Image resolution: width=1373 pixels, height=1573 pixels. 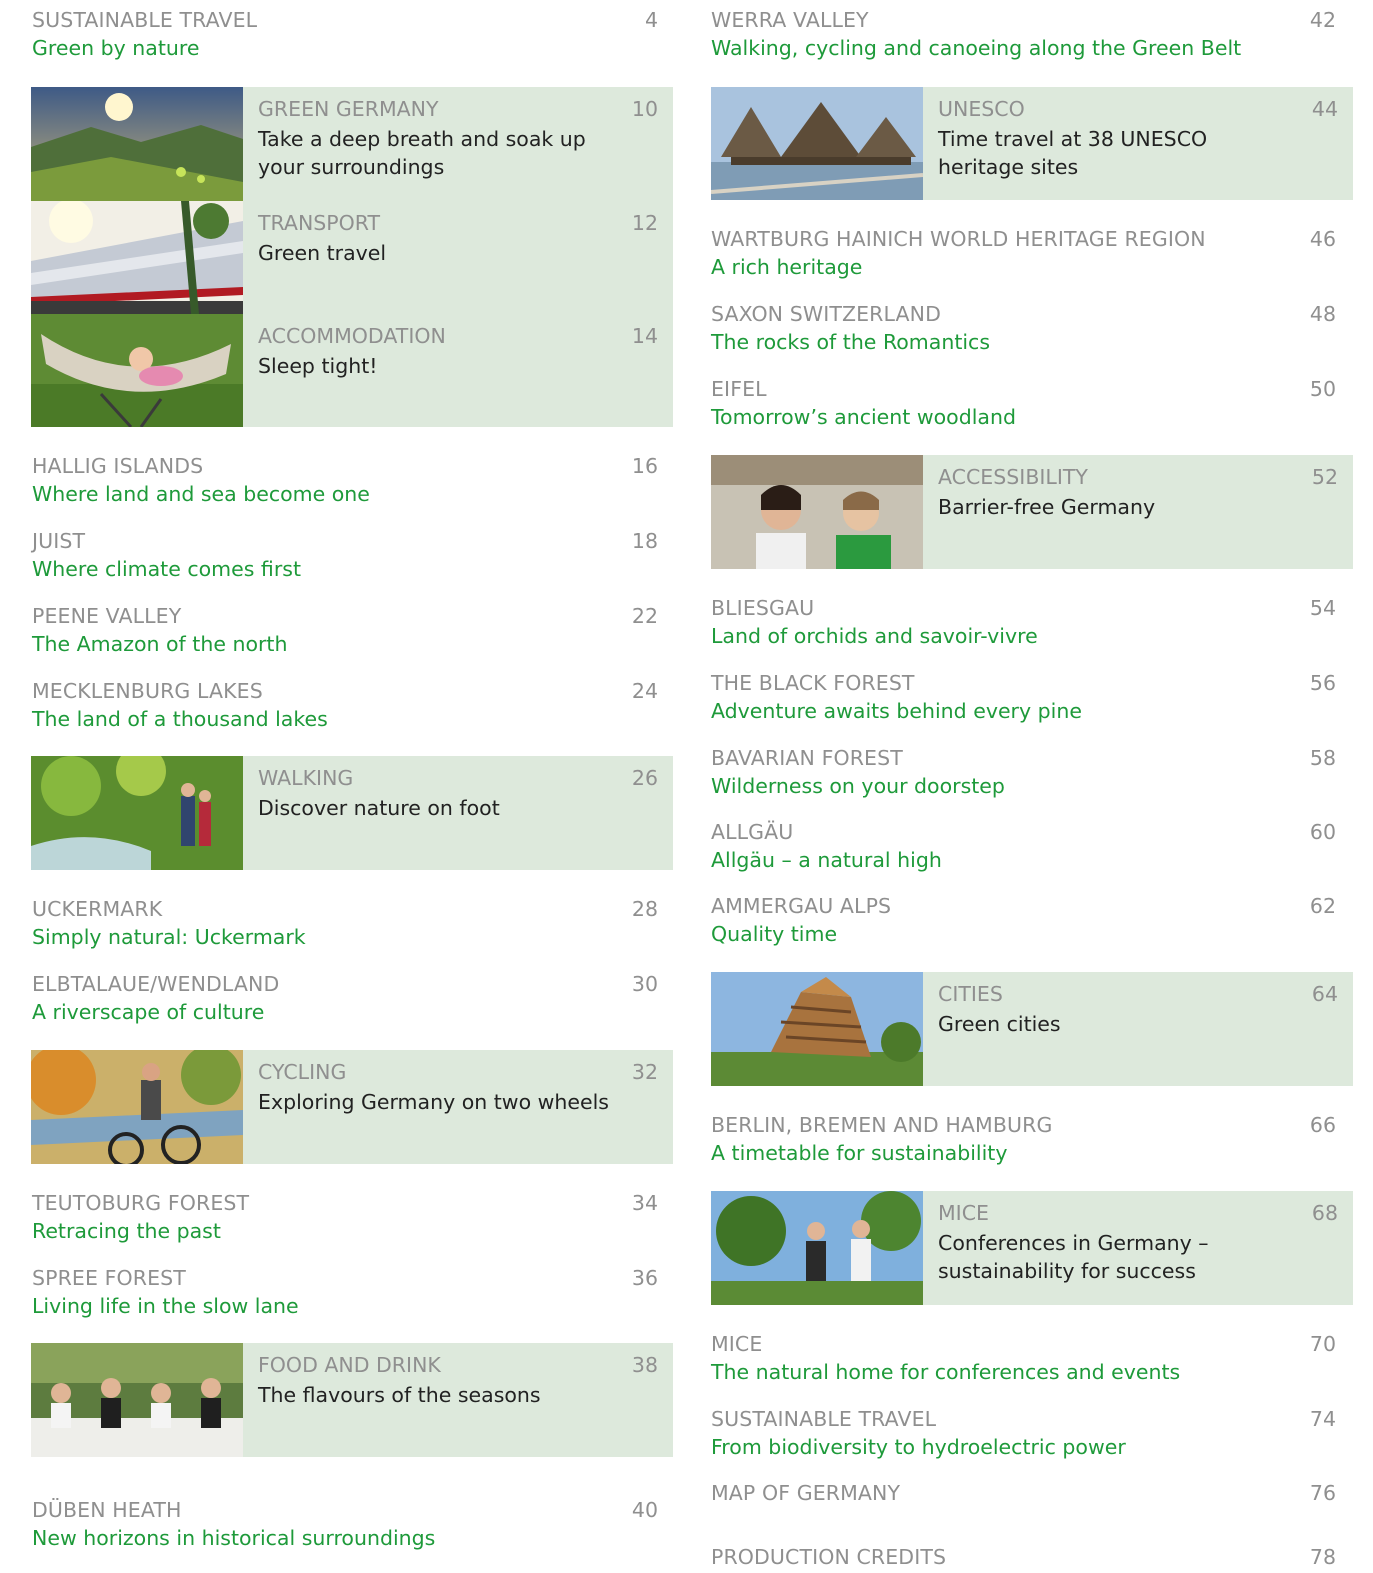 What do you see at coordinates (160, 644) in the screenshot?
I see `entry-title: The Amazon of the north` at bounding box center [160, 644].